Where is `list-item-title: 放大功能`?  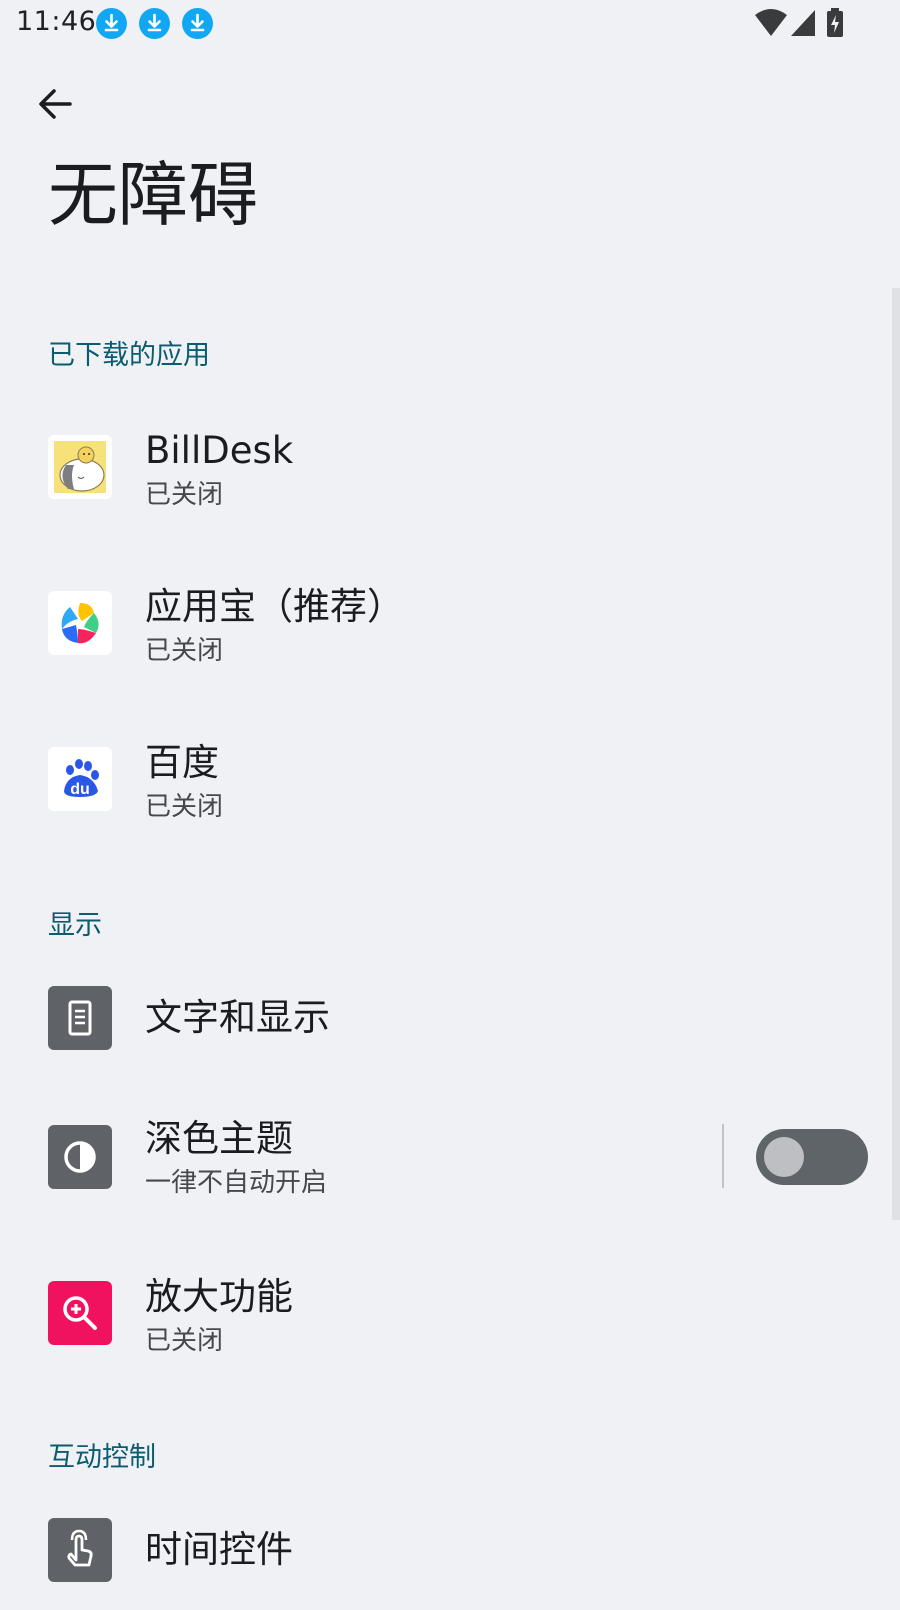 list-item-title: 放大功能 is located at coordinates (219, 1296).